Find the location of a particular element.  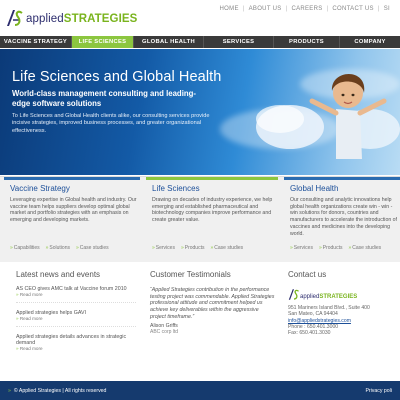

top-link-sitemap: SI is located at coordinates (387, 9).